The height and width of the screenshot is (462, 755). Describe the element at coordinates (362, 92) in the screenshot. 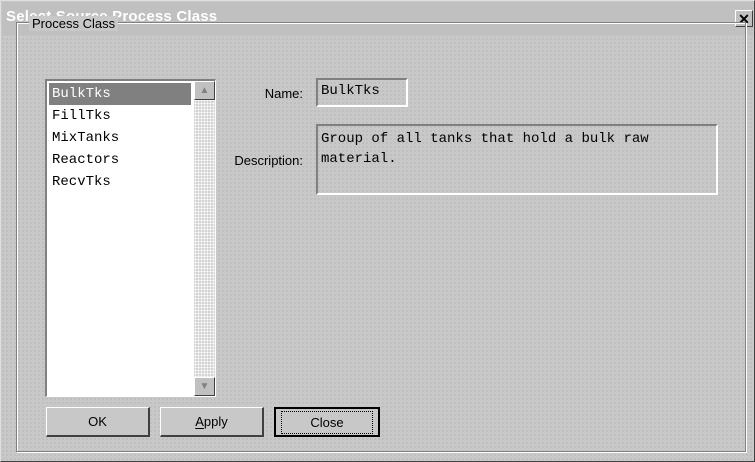

I see `name-field: BulkTks` at that location.